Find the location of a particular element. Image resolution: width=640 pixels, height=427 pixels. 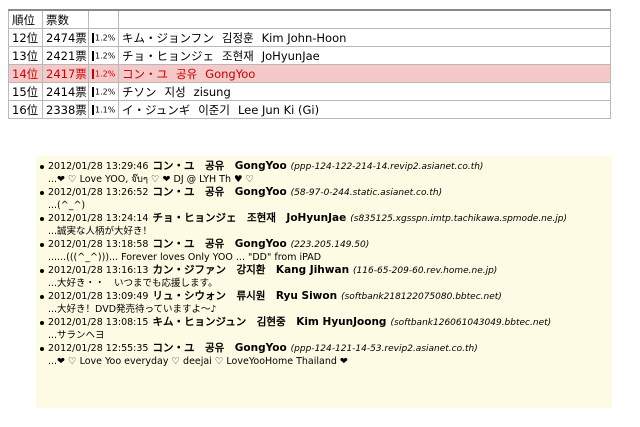

comment-message: ...大好き！DVD発売待っていますよ～♪ is located at coordinates (132, 309).